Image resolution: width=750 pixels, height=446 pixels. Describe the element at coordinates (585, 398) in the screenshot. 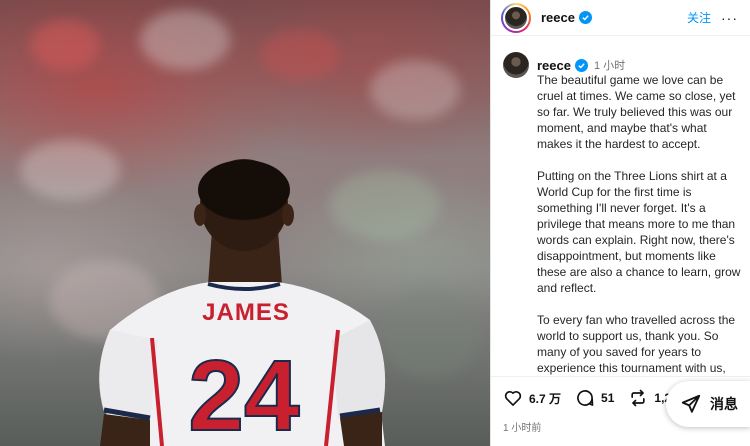

I see `comment-icon` at that location.